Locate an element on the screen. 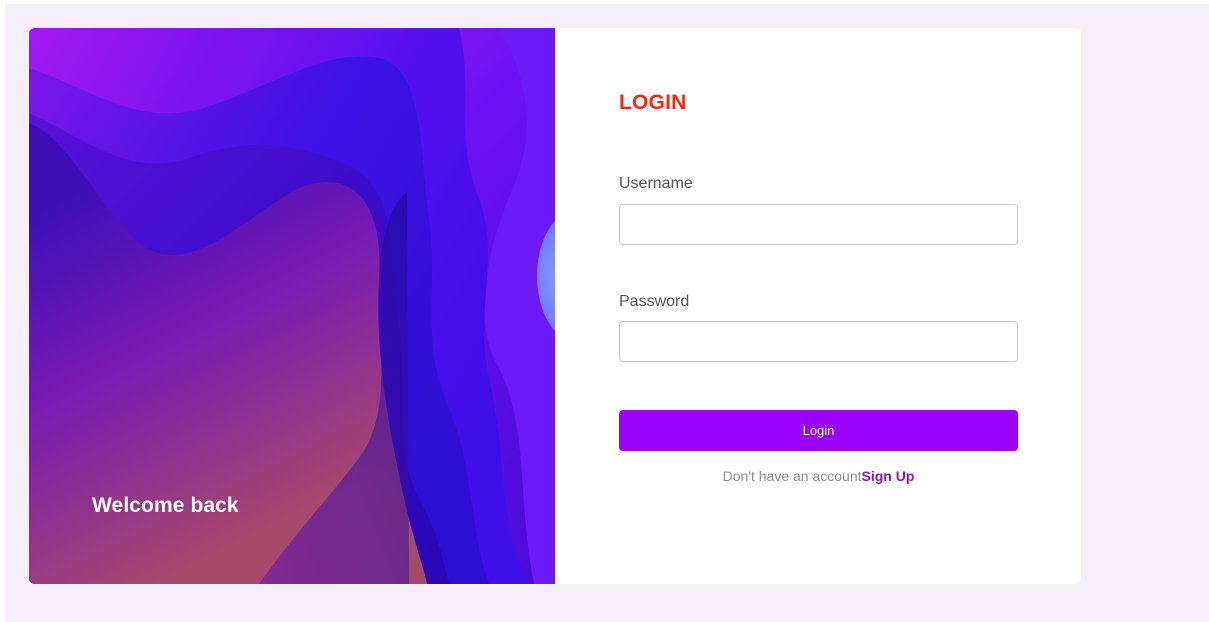 Image resolution: width=1209 pixels, height=622 pixels. page-title: LOGIN is located at coordinates (653, 102).